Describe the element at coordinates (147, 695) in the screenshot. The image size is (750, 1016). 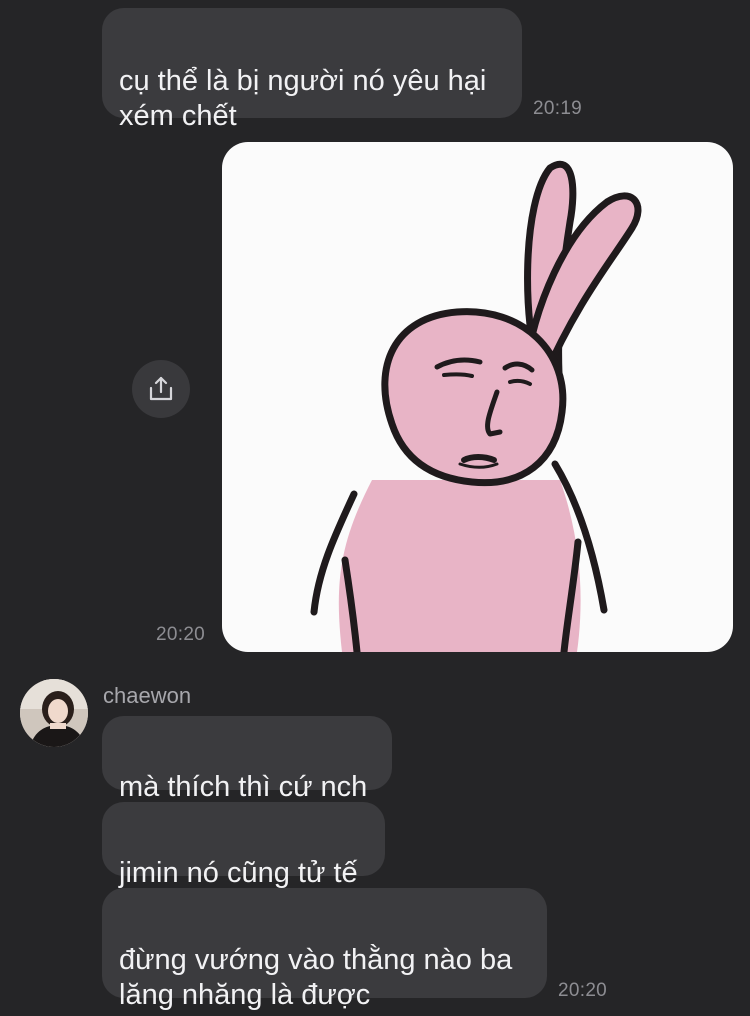
I see `sender-name: chaewon` at that location.